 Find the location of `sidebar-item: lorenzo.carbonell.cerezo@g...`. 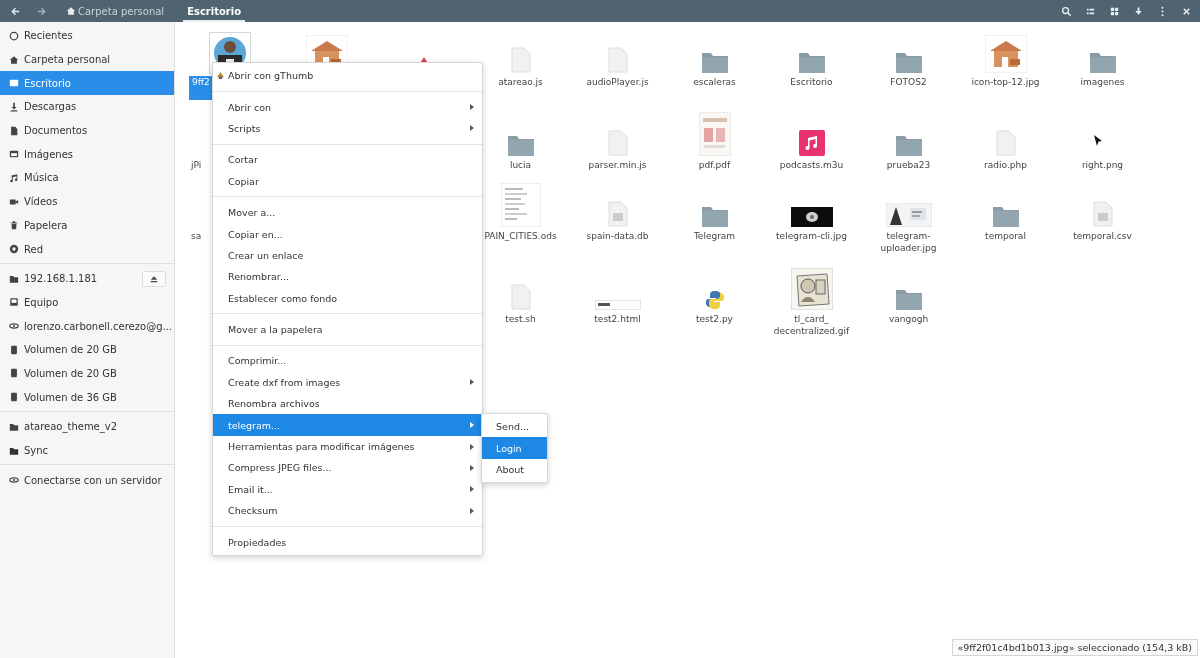

sidebar-item: lorenzo.carbonell.cerezo@g... is located at coordinates (87, 326).